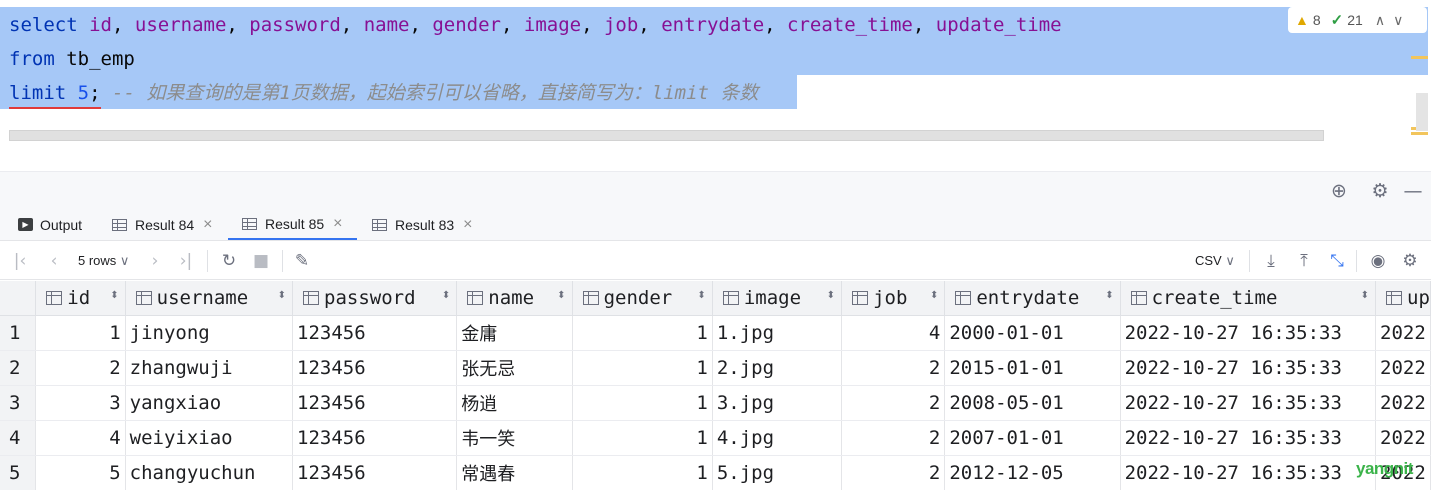 The height and width of the screenshot is (490, 1431). I want to click on column-header: entrydate ⬍, so click(1032, 298).